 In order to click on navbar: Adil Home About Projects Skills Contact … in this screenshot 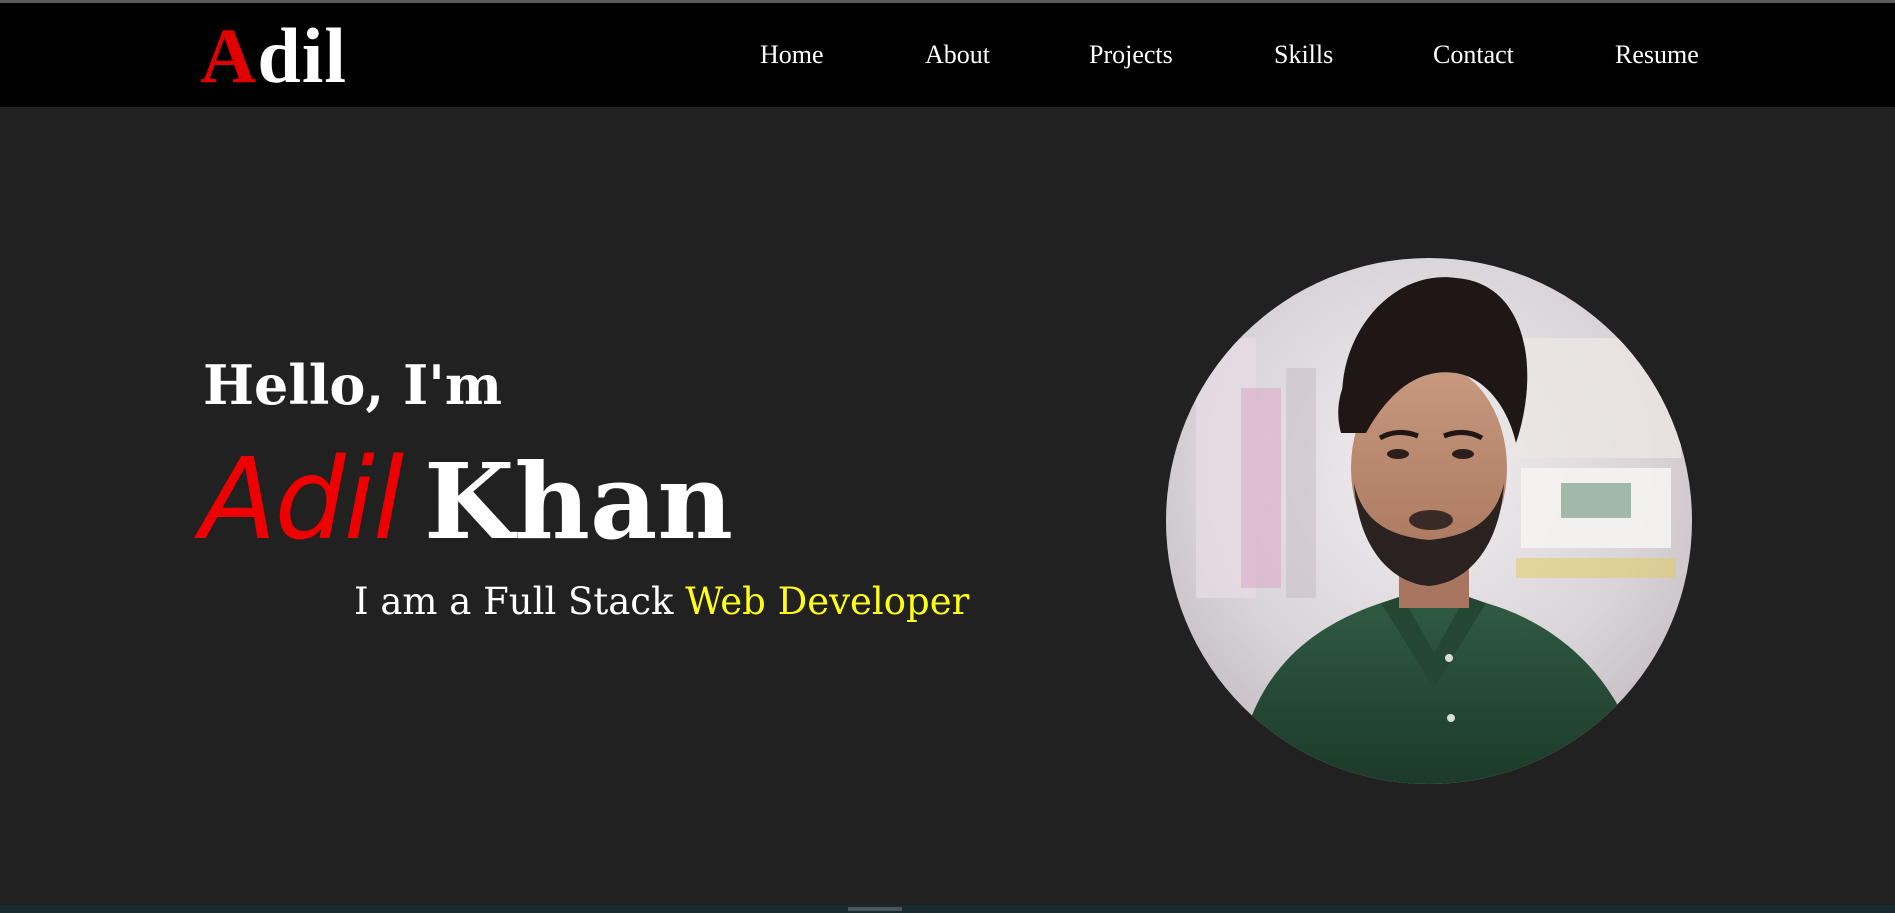, I will do `click(947, 55)`.